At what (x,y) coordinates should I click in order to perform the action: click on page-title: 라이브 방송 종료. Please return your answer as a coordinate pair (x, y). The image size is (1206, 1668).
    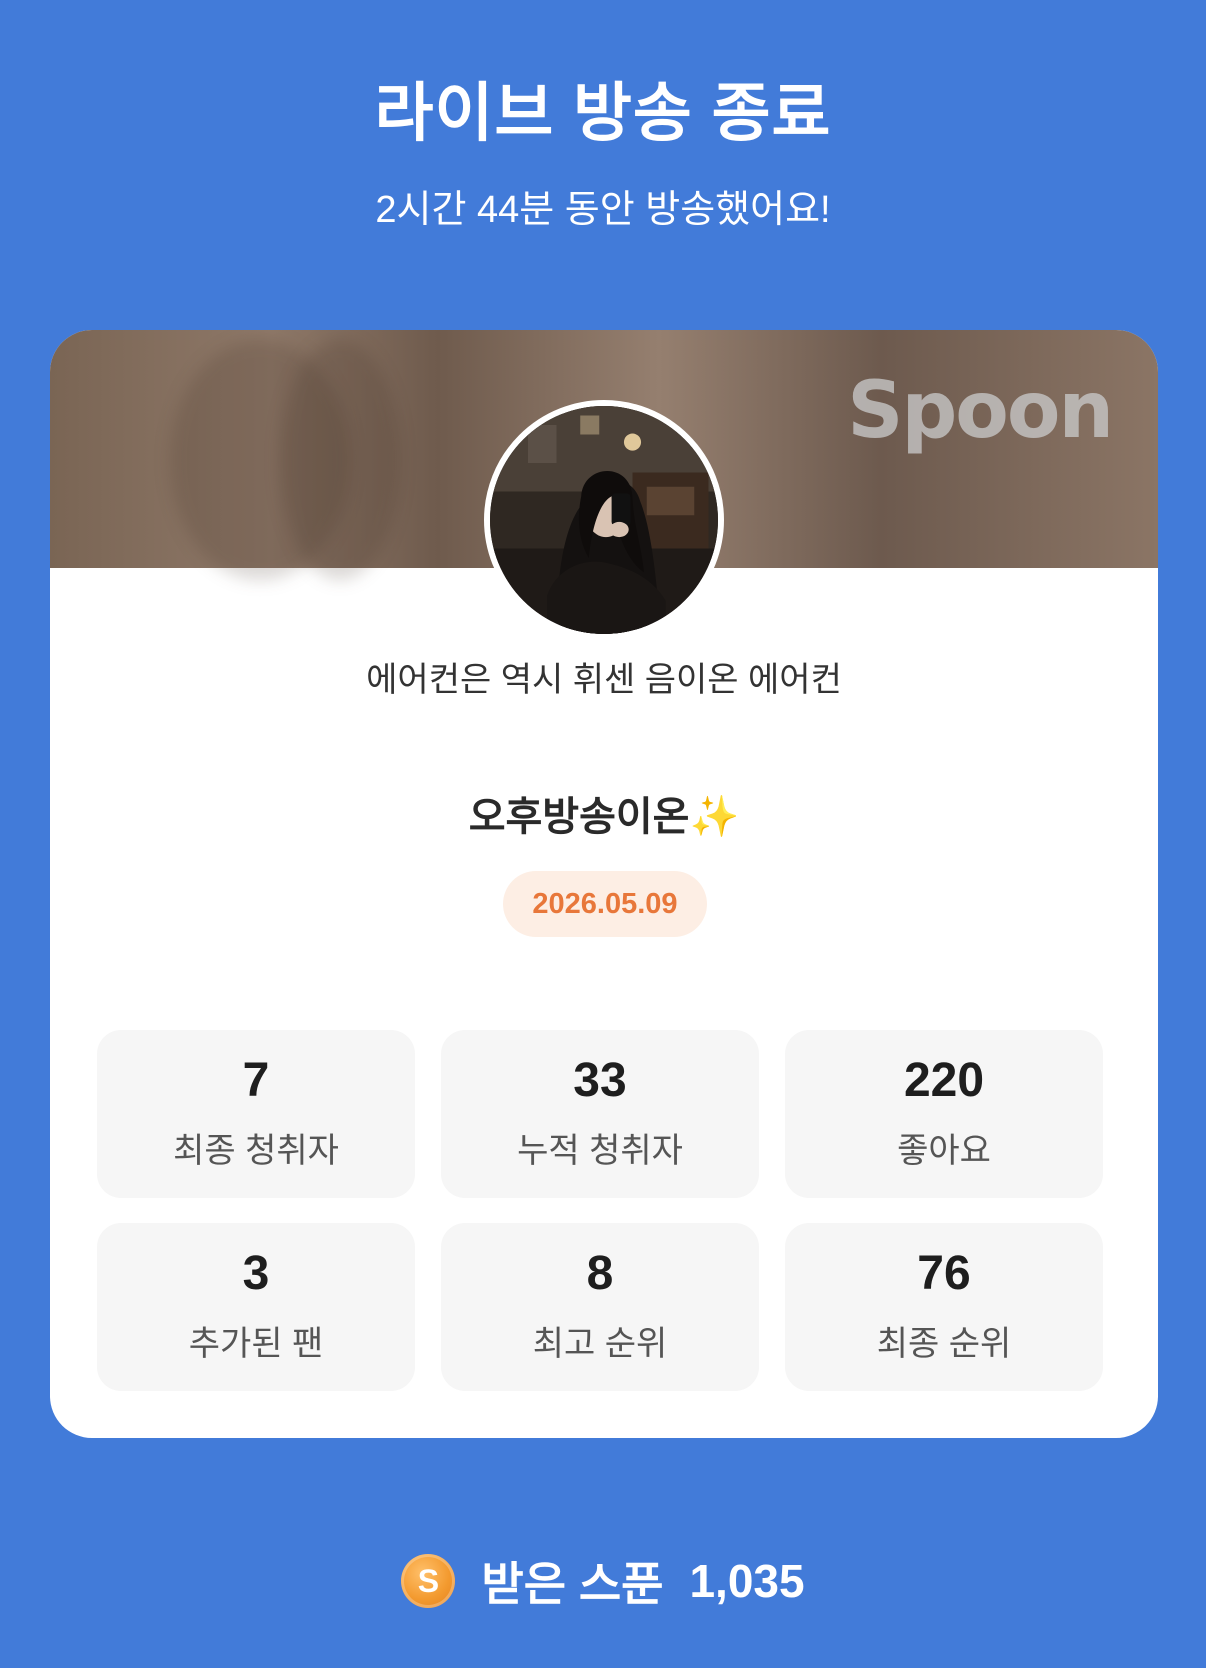
    Looking at the image, I should click on (603, 113).